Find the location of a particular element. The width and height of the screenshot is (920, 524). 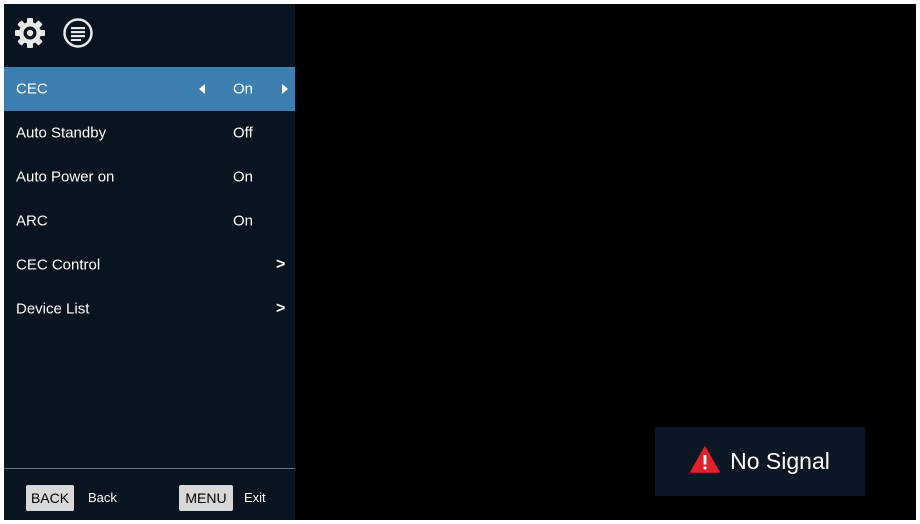

menu-item-value: Off is located at coordinates (243, 133).